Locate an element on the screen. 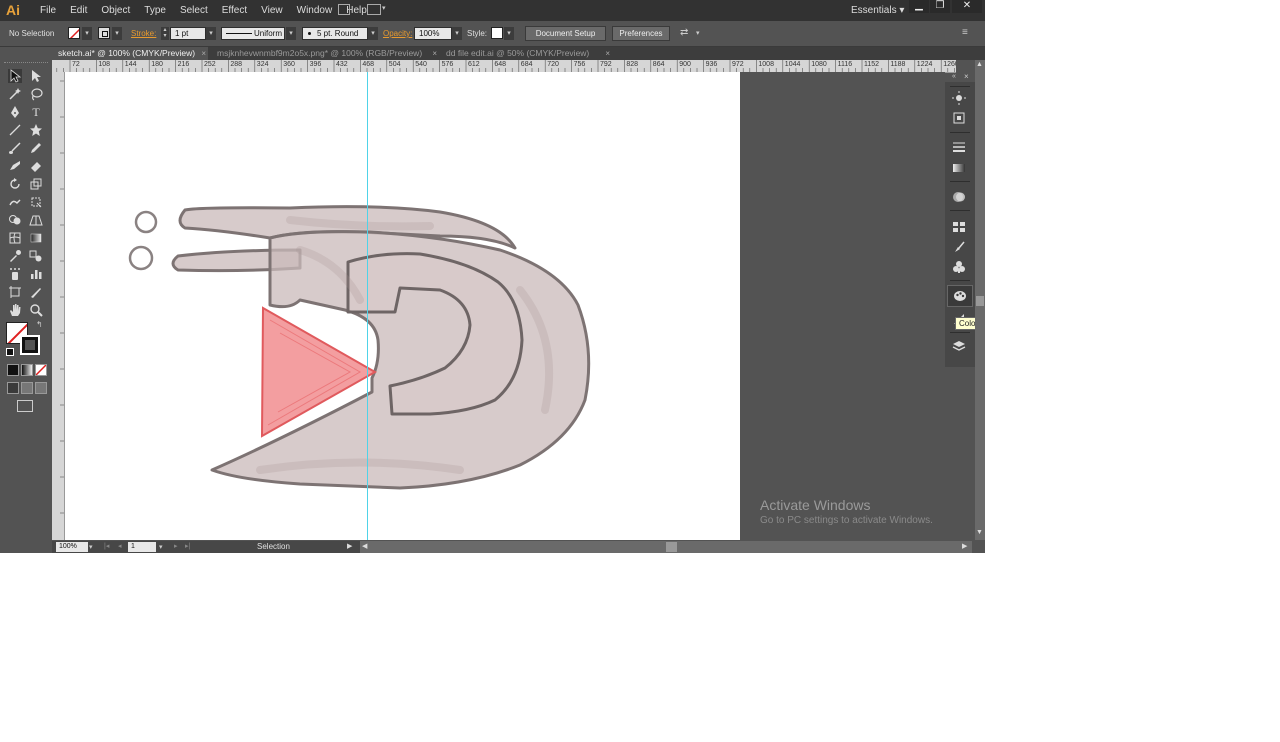  next-artboard-icon: ▸ is located at coordinates (176, 546).